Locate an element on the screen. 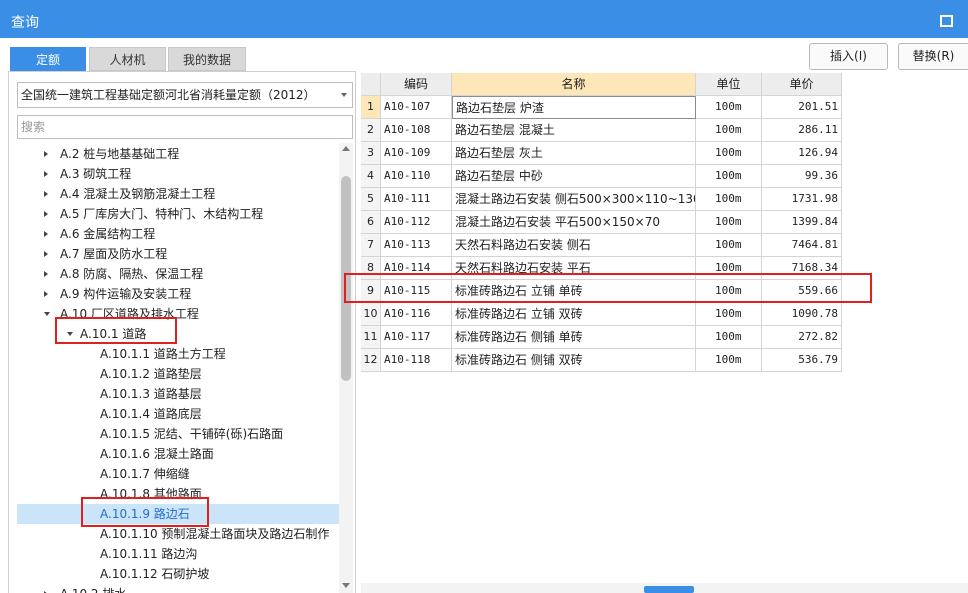 This screenshot has height=593, width=968. tree-item-label: A.4 混凝土及钢筋混凝土工程 is located at coordinates (138, 194).